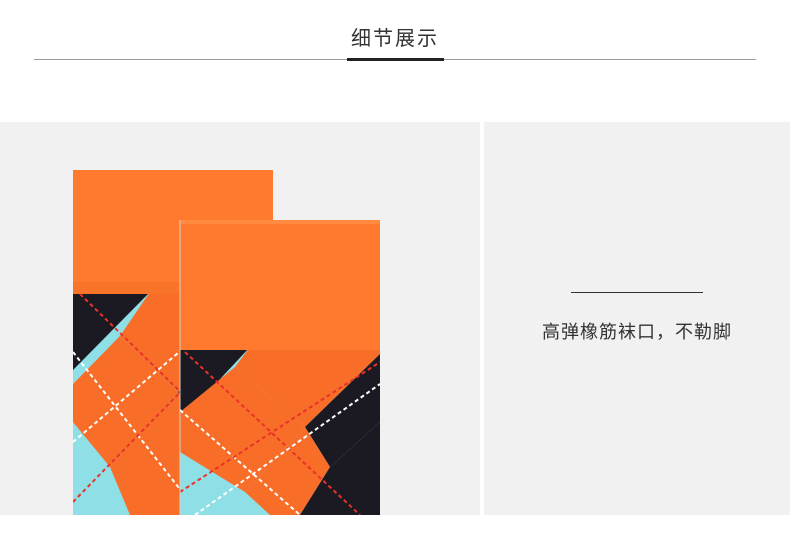  Describe the element at coordinates (637, 292) in the screenshot. I see `description-rule` at that location.